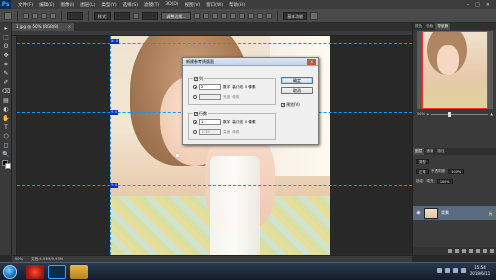  What do you see at coordinates (488, 5) in the screenshot?
I see `close-window-button: ✕` at bounding box center [488, 5].